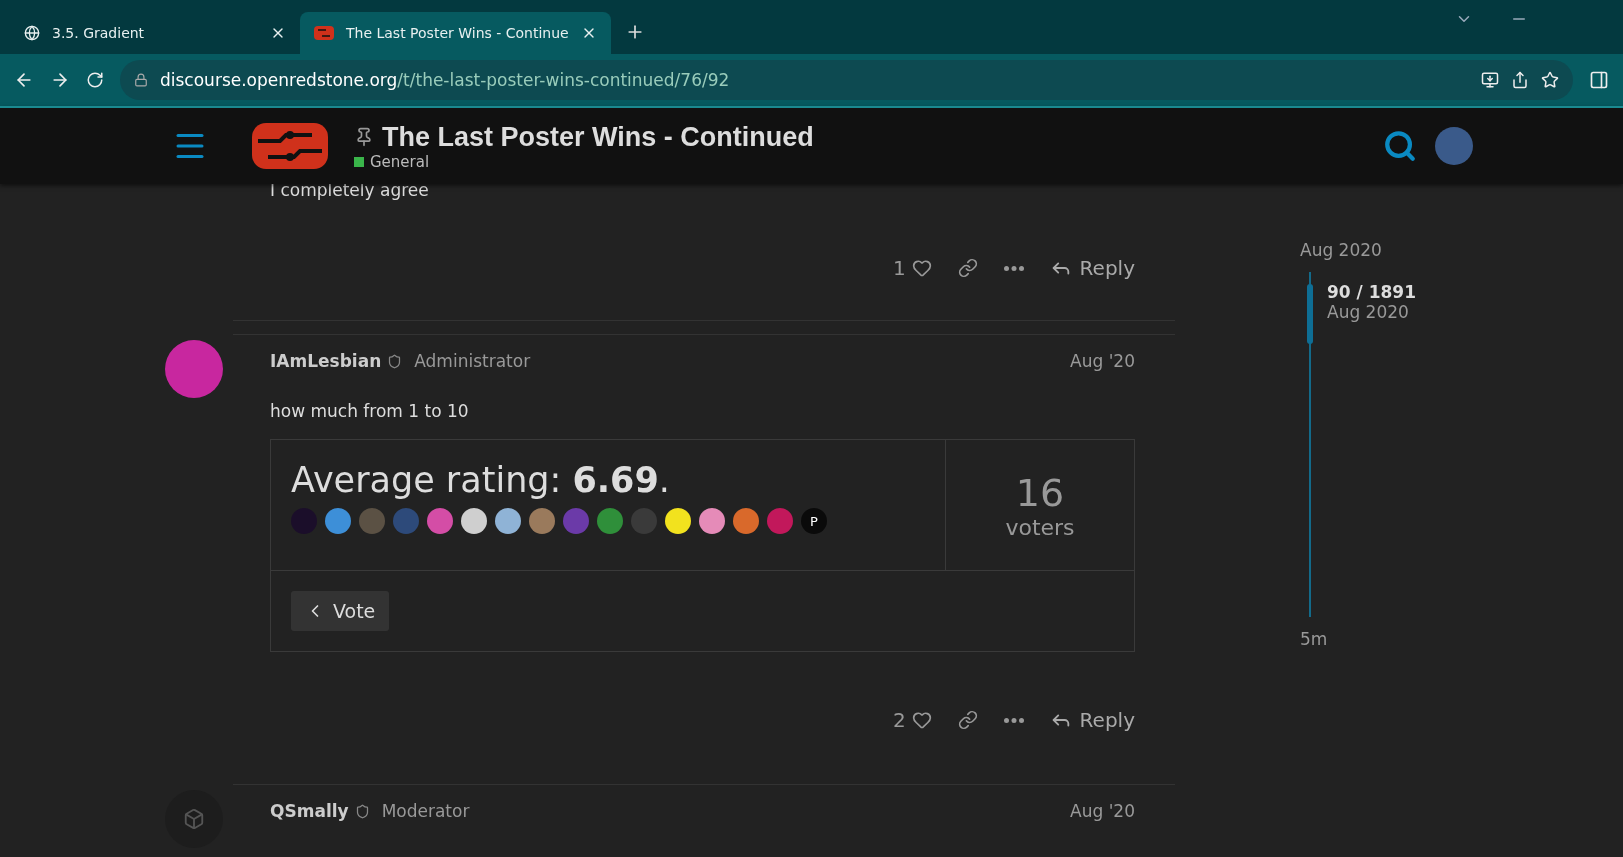 This screenshot has height=857, width=1623. I want to click on timeline-end-date: 5m, so click(1341, 639).